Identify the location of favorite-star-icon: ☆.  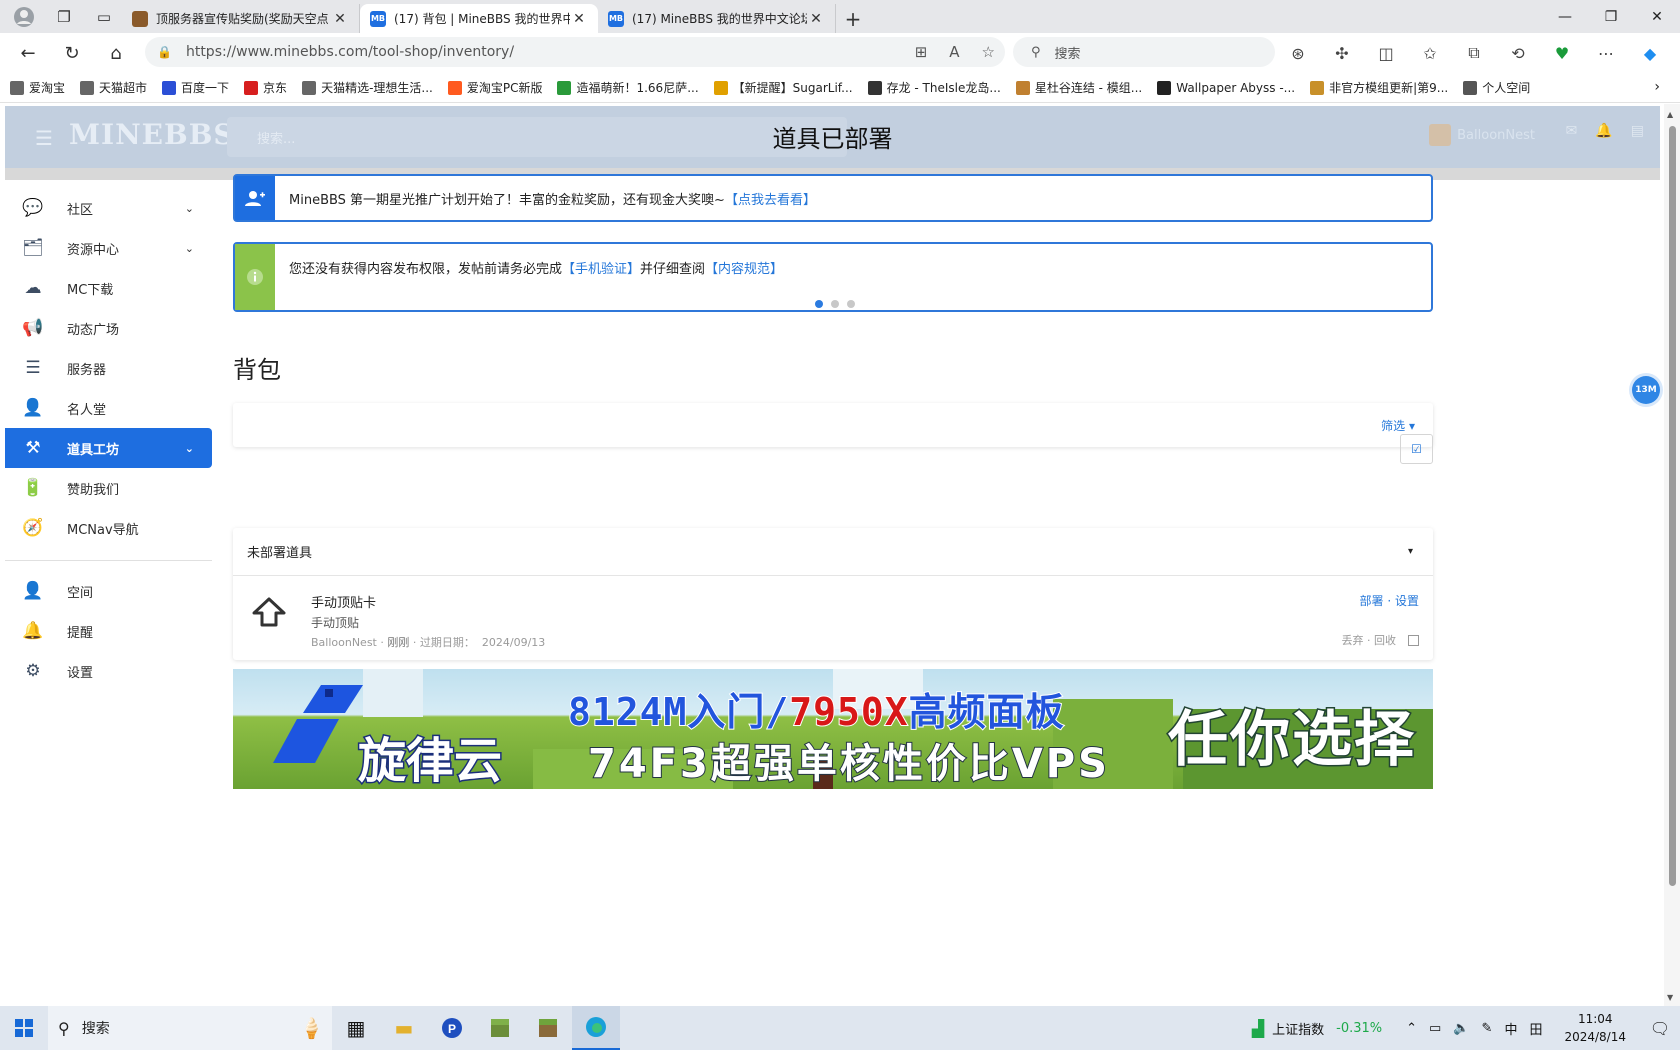
(988, 52).